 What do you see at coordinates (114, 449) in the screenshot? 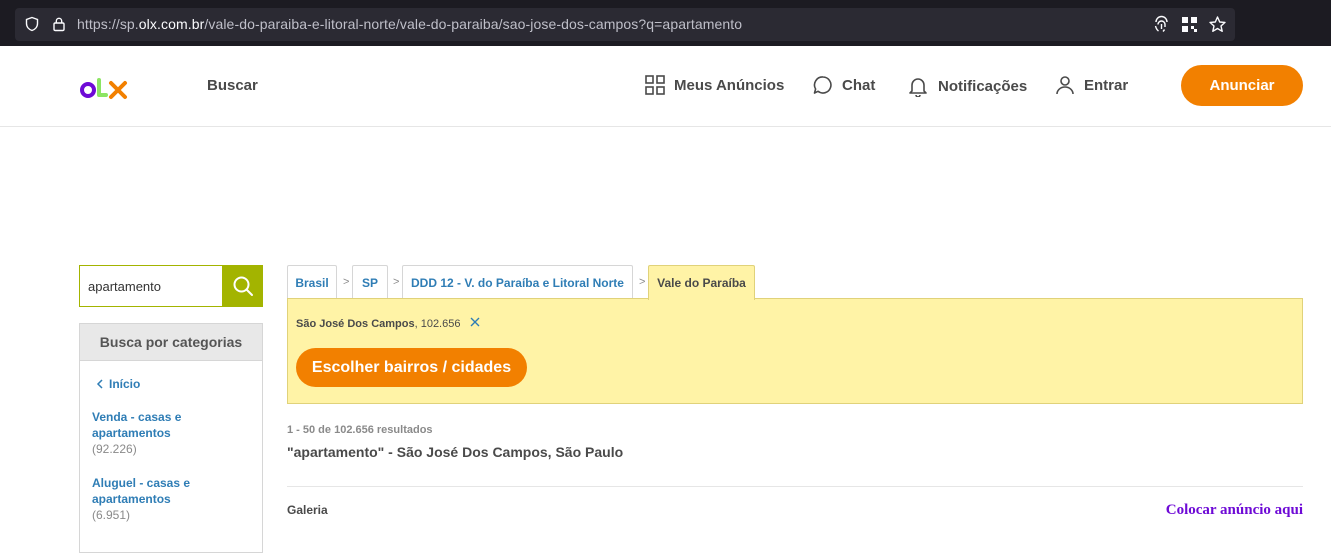
I see `category-item-count: (92.226)` at bounding box center [114, 449].